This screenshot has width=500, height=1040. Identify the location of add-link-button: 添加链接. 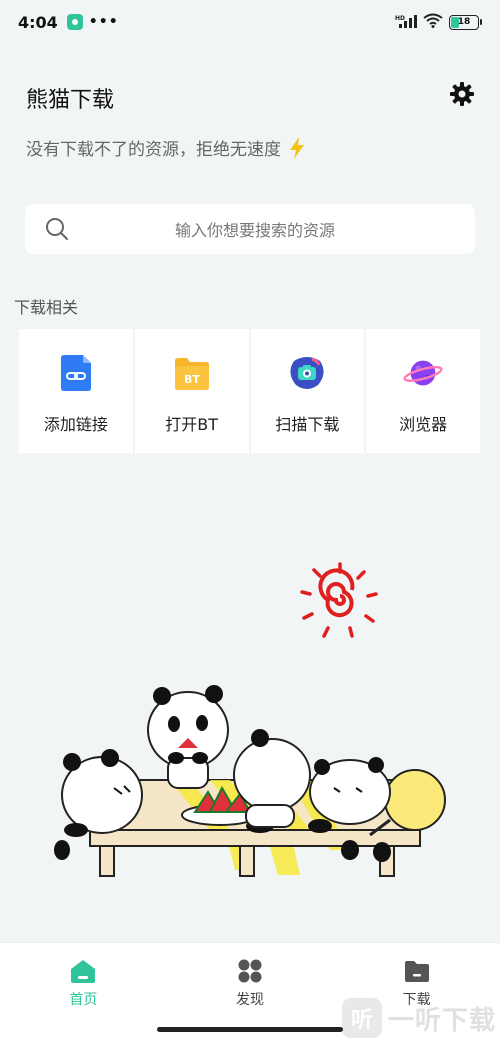
(76, 391).